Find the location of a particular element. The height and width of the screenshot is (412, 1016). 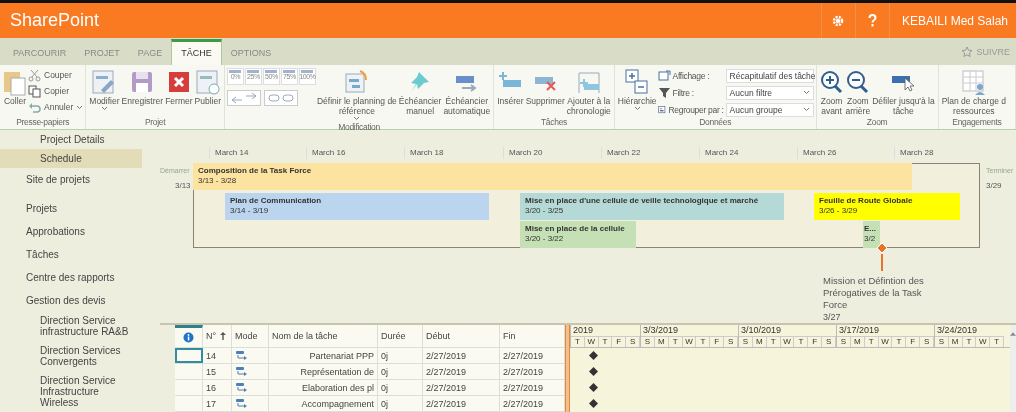

column-header: N° is located at coordinates (217, 336).